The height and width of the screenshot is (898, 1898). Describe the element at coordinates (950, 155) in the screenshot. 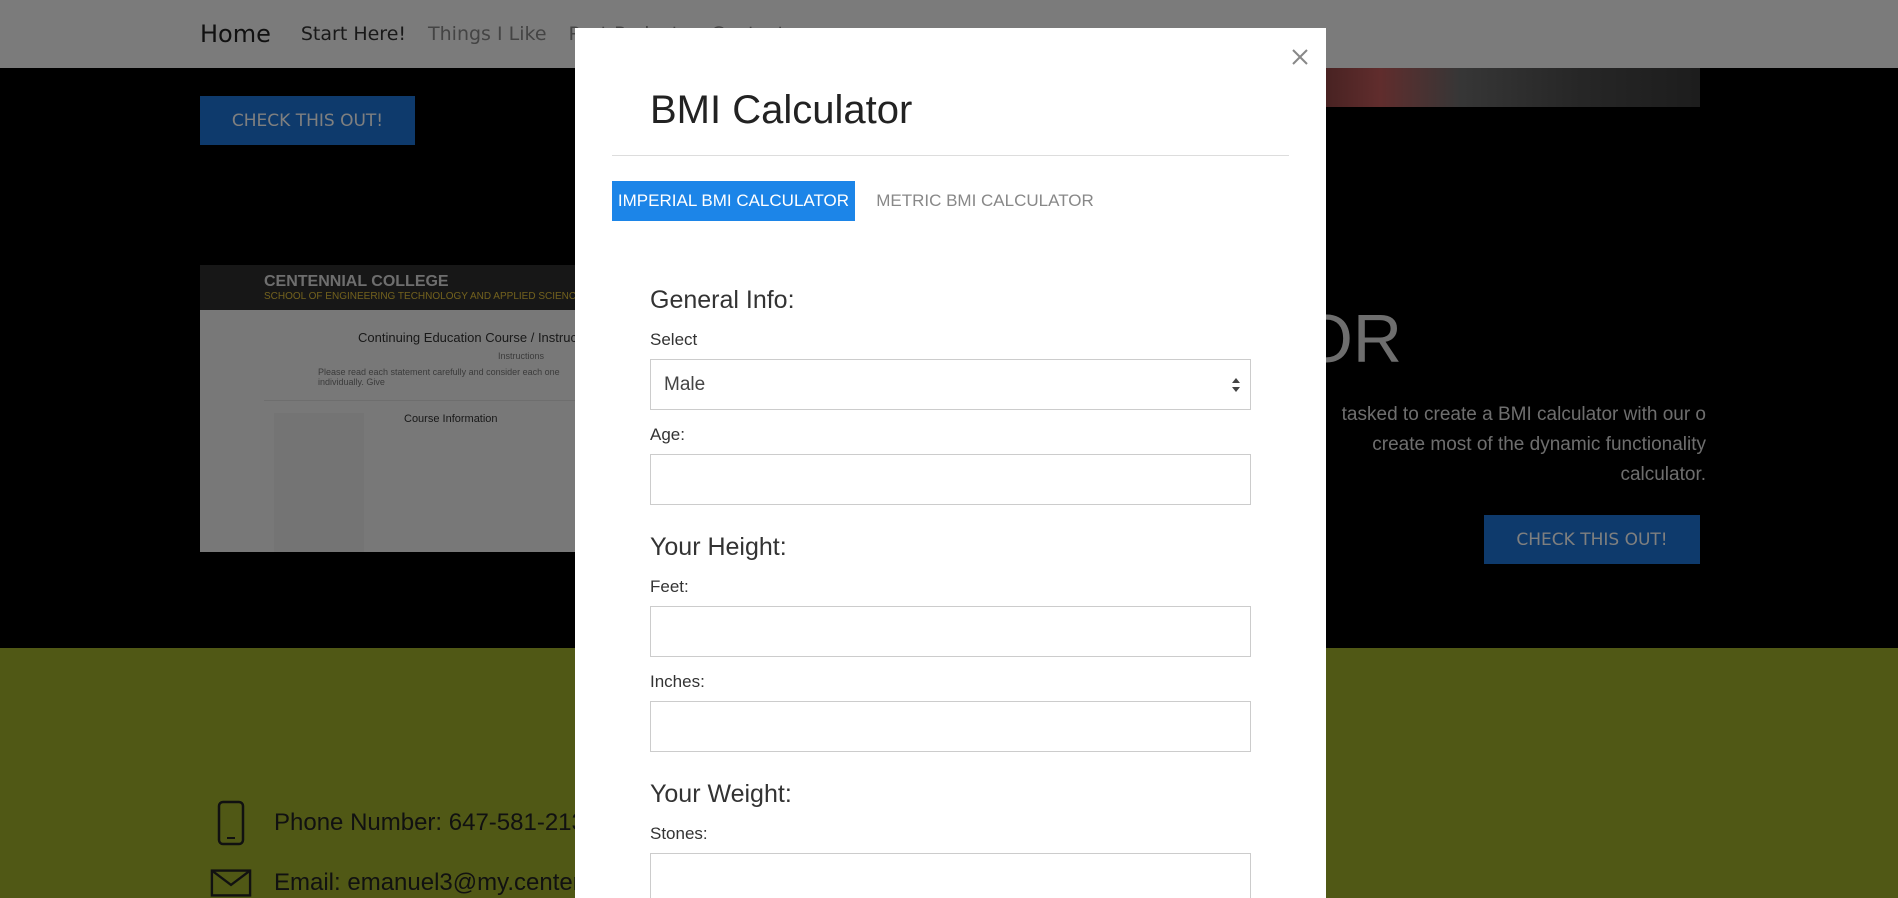

I see `divider` at that location.